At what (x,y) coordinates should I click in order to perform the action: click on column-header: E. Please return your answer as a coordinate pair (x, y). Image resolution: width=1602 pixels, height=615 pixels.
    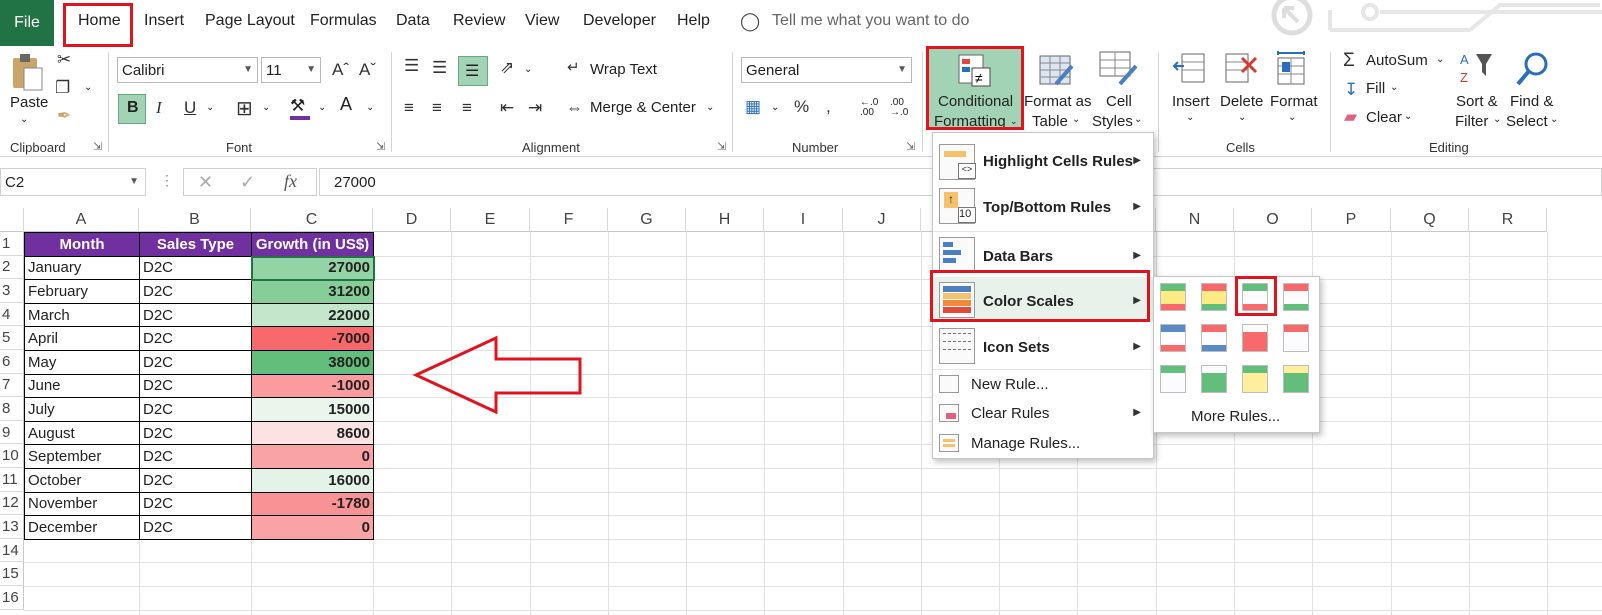
    Looking at the image, I should click on (490, 220).